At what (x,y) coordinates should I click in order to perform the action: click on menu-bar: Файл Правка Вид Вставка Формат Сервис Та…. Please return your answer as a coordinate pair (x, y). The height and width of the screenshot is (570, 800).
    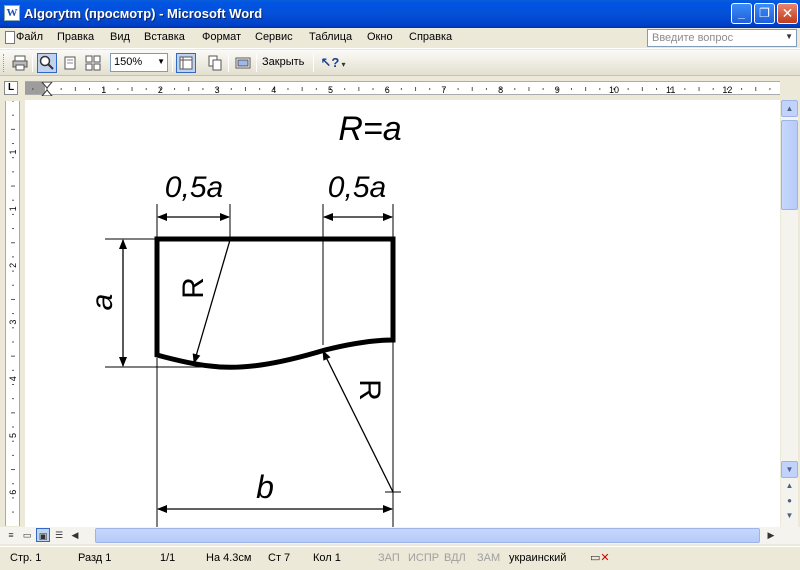
    Looking at the image, I should click on (400, 38).